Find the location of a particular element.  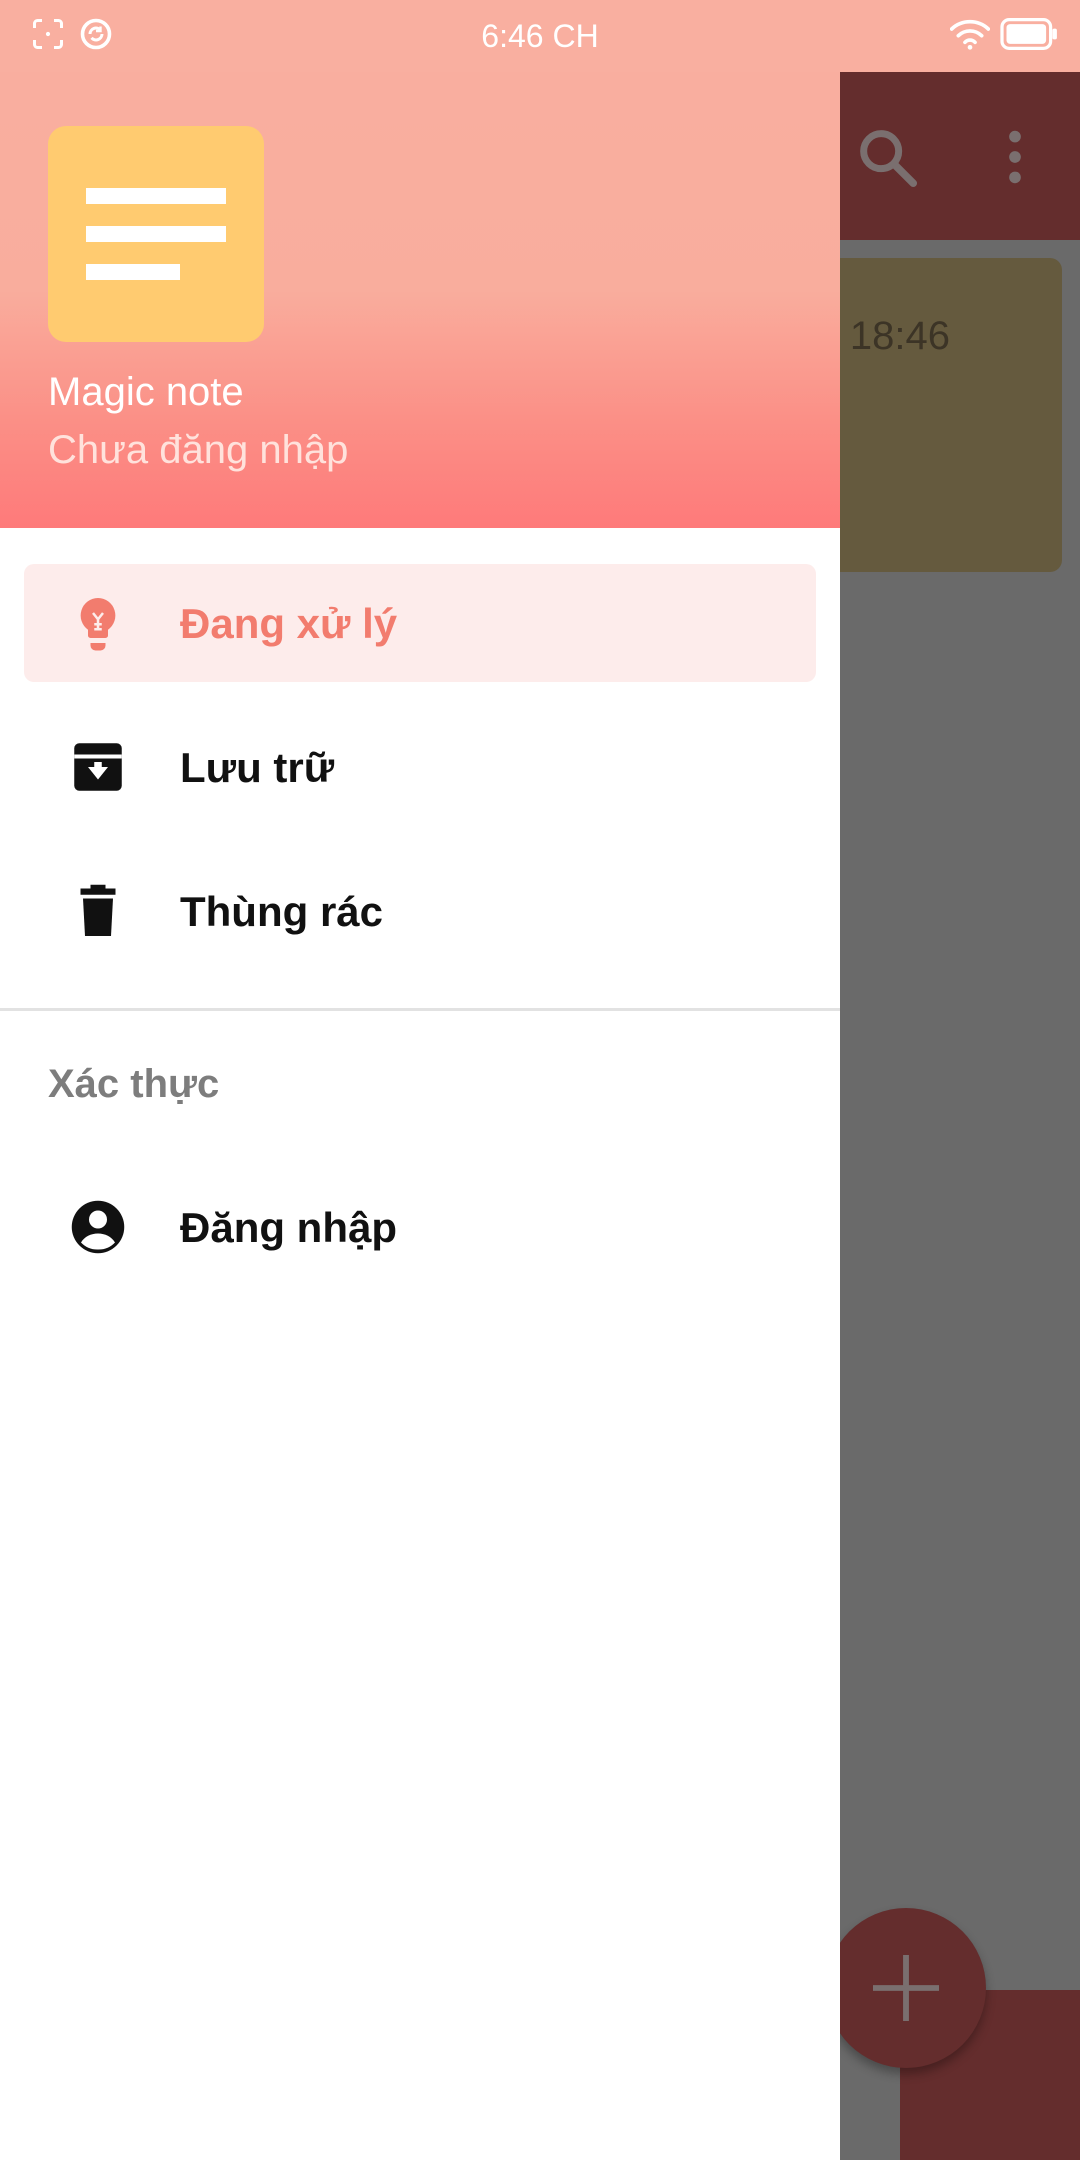

plus-icon is located at coordinates (906, 1988).